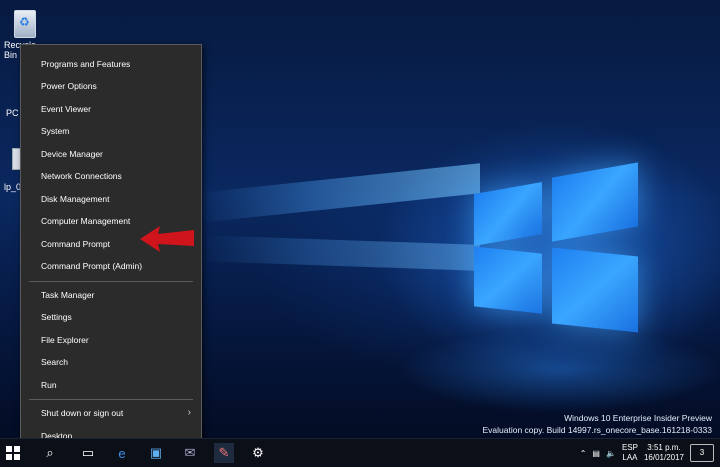 This screenshot has width=720, height=467. I want to click on menu-item-shut-down-or-sign-out: Shut down or sign out ›, so click(111, 413).